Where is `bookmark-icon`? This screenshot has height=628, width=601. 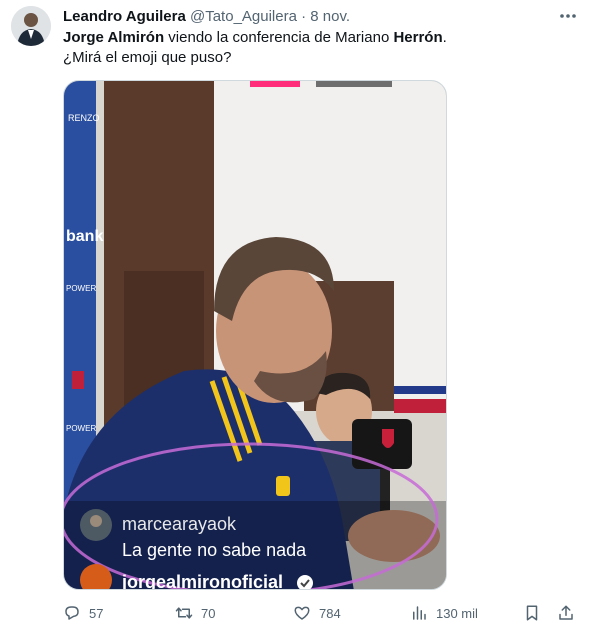 bookmark-icon is located at coordinates (532, 613).